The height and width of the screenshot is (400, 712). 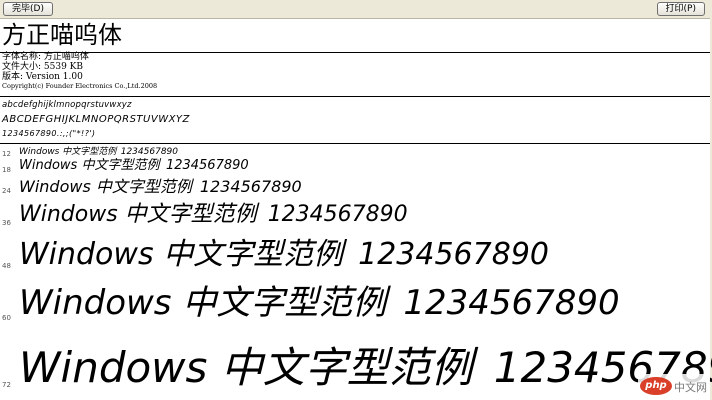 I want to click on sample-line-48: Windows 中文字型范例 1234567890, so click(x=284, y=255).